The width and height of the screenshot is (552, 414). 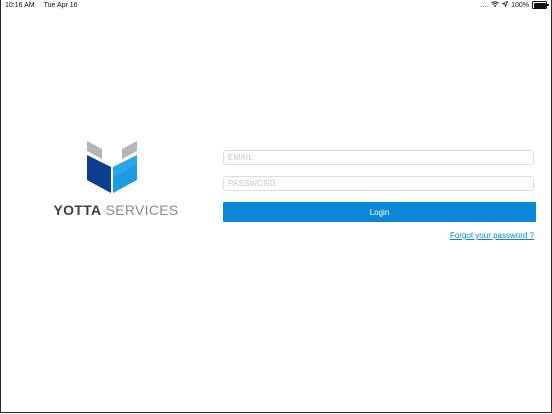 What do you see at coordinates (276, 6) in the screenshot?
I see `status-bar: 10:16 AM Tue Apr 16 .... 100%` at bounding box center [276, 6].